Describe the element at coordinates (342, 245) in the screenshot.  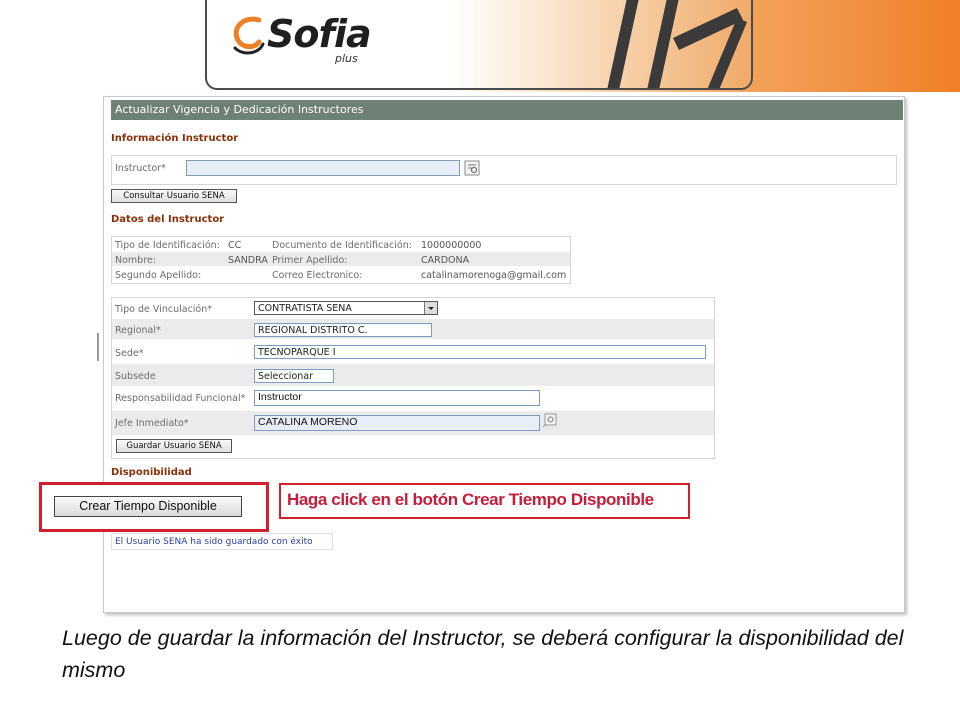
I see `doc-label: Documento de Identificación:` at that location.